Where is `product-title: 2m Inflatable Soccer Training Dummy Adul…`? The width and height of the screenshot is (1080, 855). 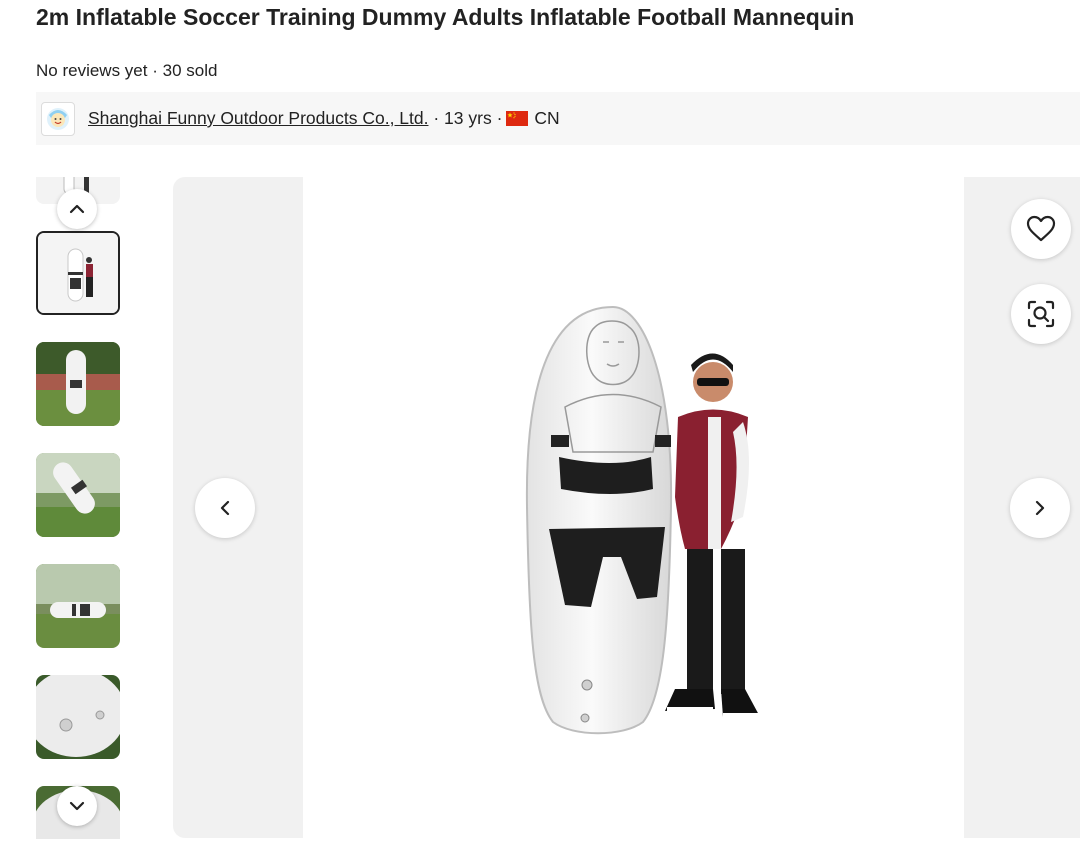 product-title: 2m Inflatable Soccer Training Dummy Adul… is located at coordinates (445, 17).